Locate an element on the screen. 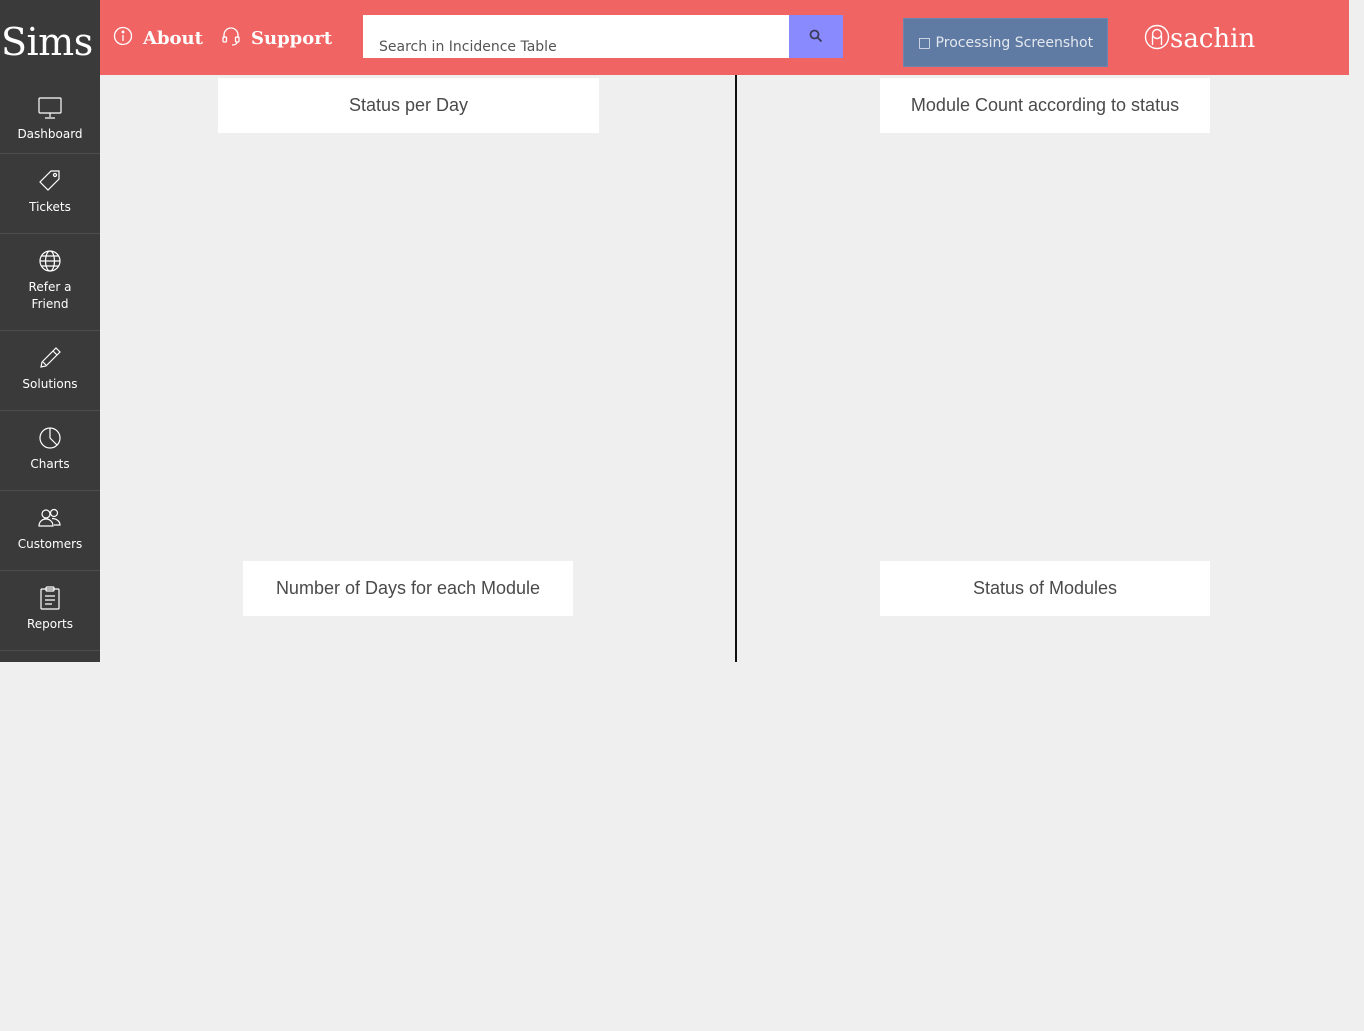 This screenshot has width=1364, height=1031. chart-title-module-count: Module Count according to status is located at coordinates (1045, 105).